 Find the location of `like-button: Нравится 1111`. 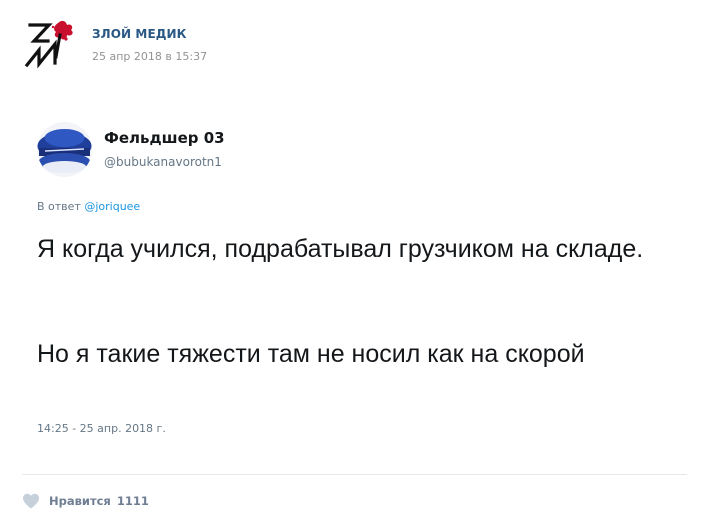

like-button: Нравится 1111 is located at coordinates (85, 501).